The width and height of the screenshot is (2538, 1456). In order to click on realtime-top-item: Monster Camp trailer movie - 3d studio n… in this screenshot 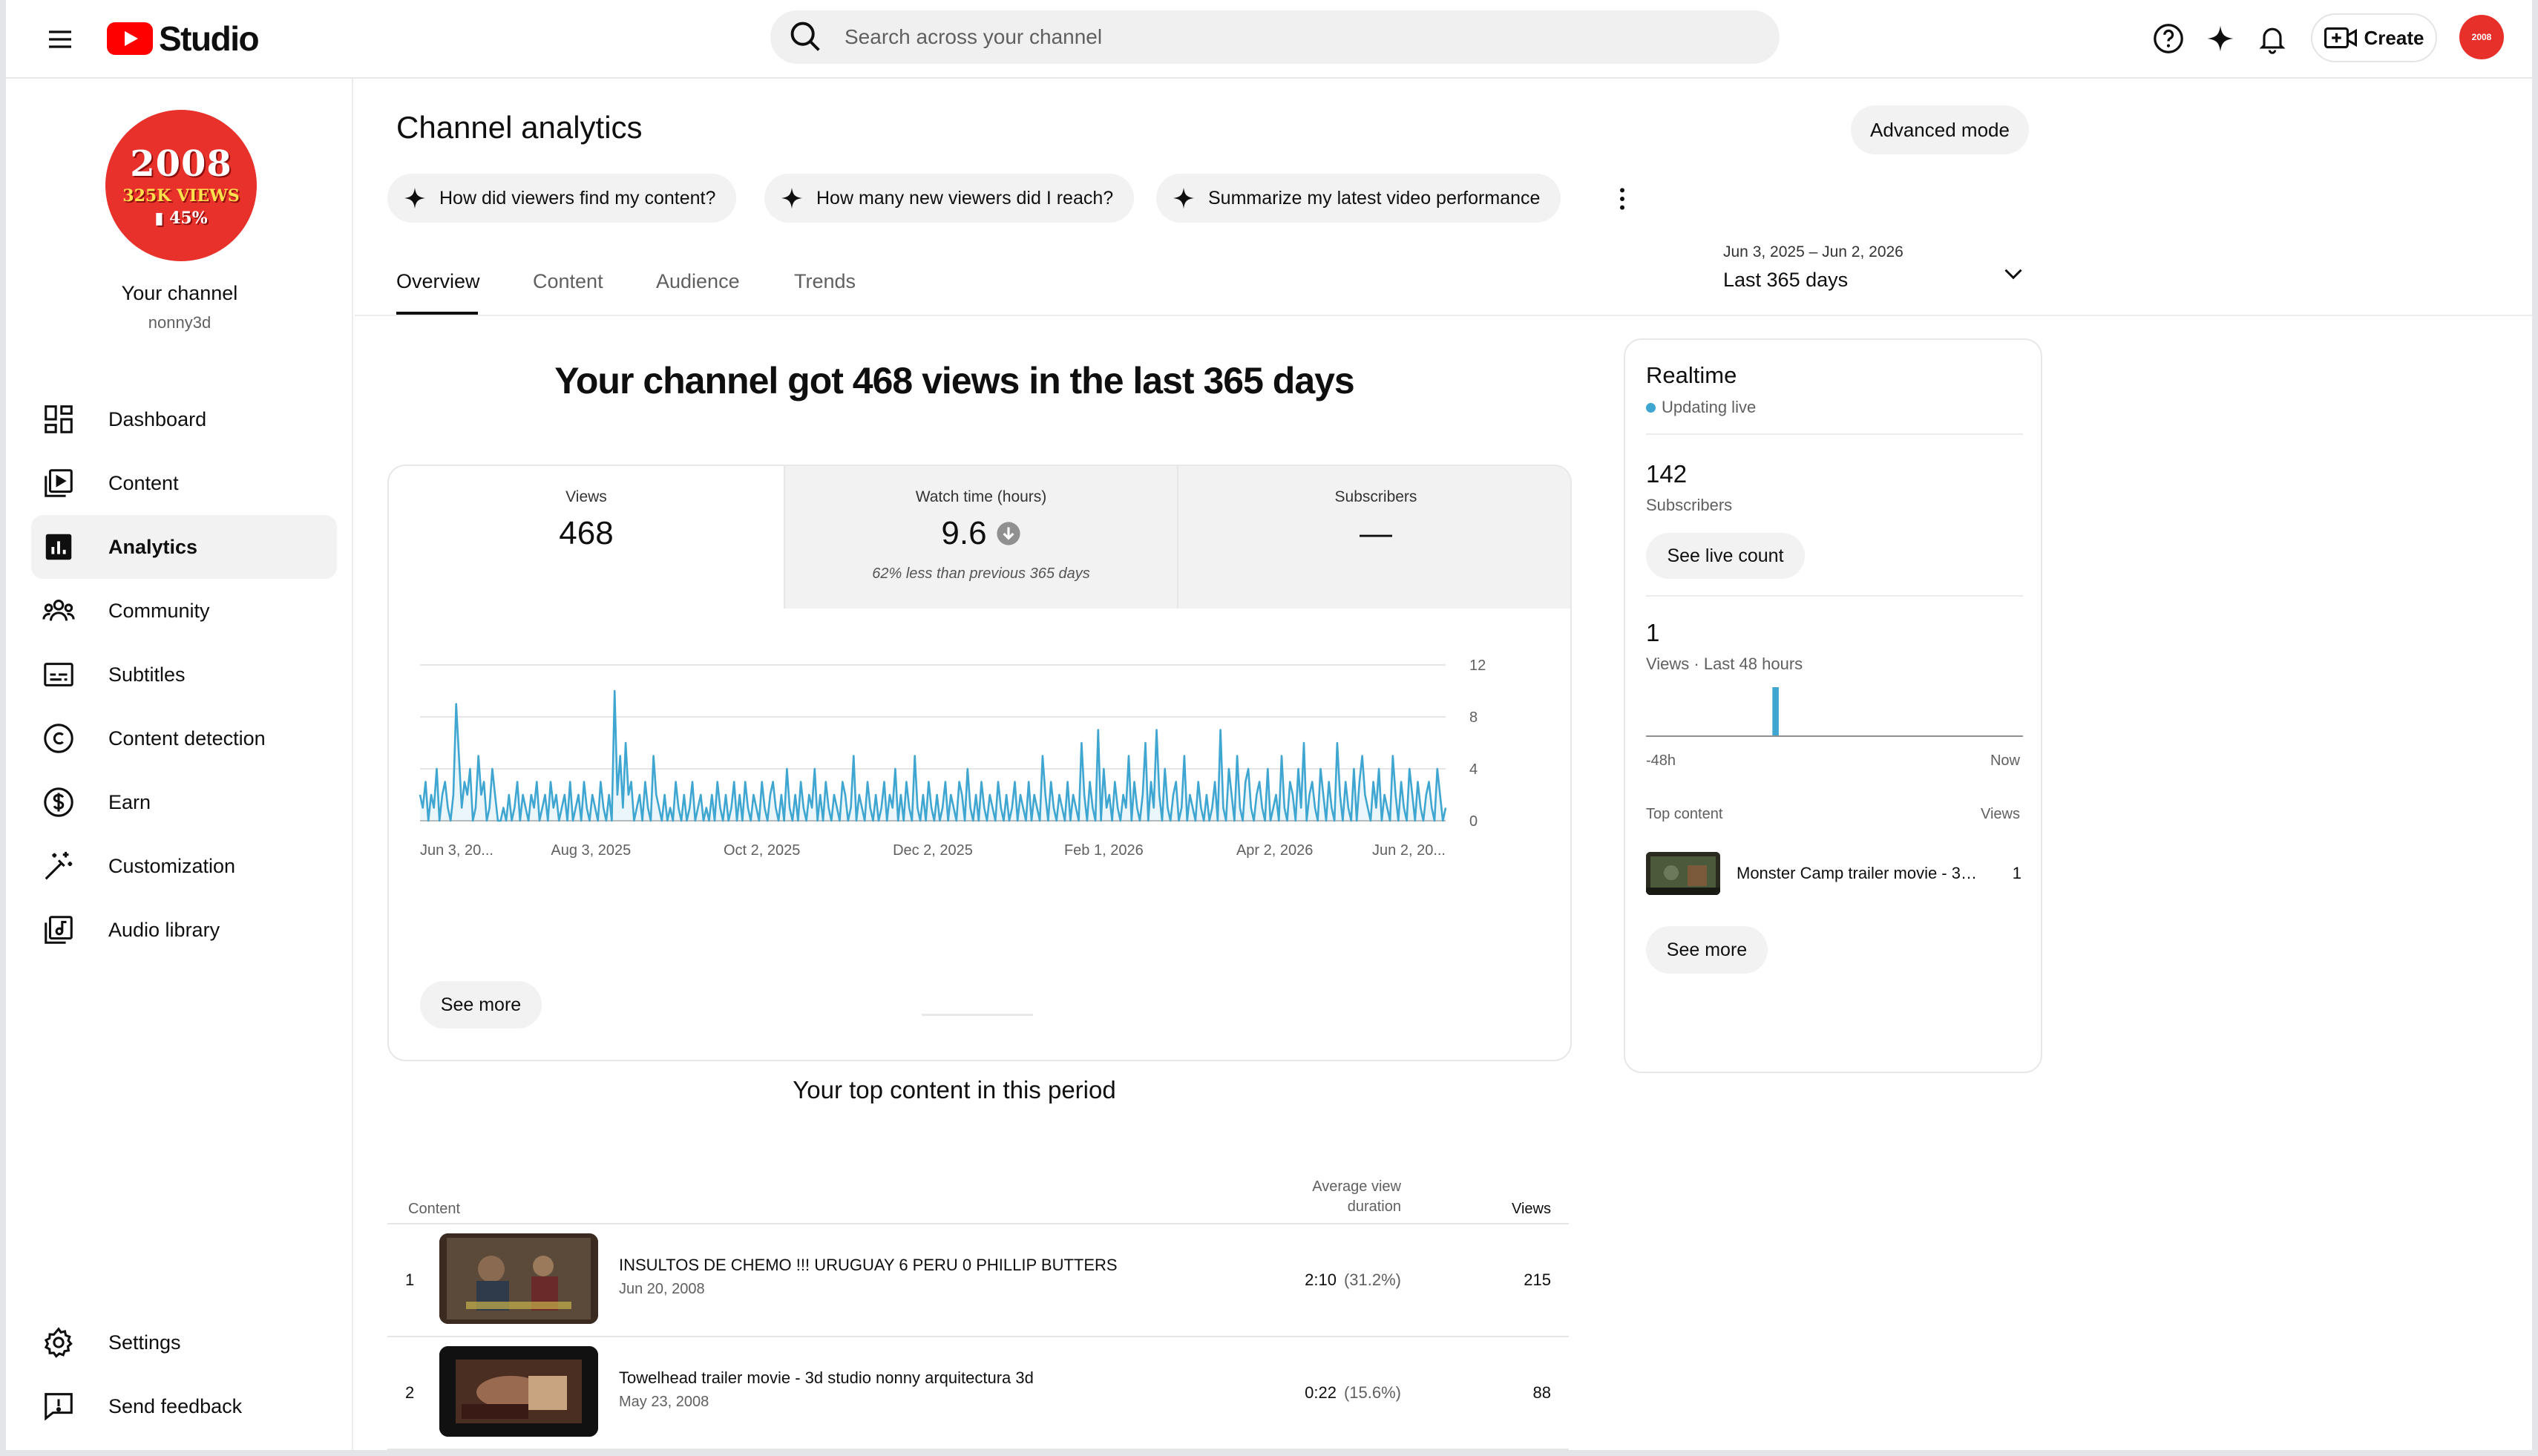, I will do `click(1834, 874)`.